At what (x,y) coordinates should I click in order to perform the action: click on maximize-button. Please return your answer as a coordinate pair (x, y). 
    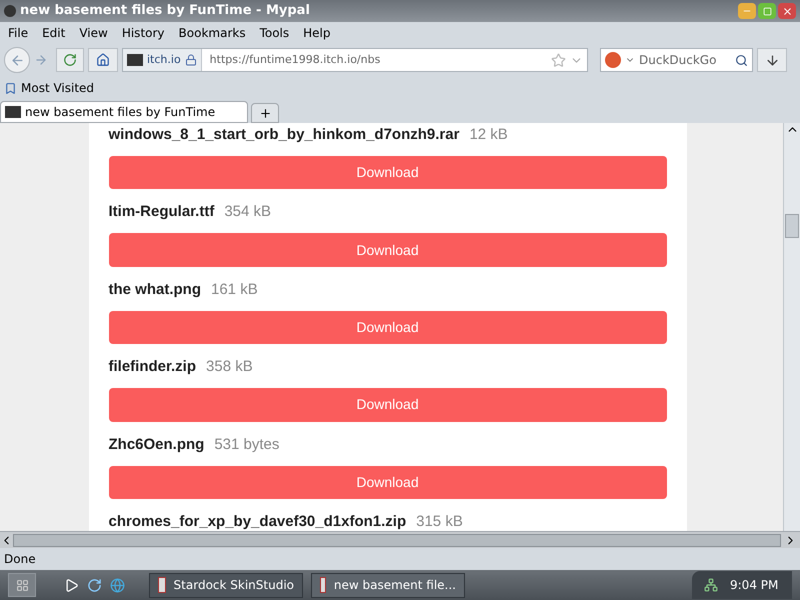
    Looking at the image, I should click on (767, 11).